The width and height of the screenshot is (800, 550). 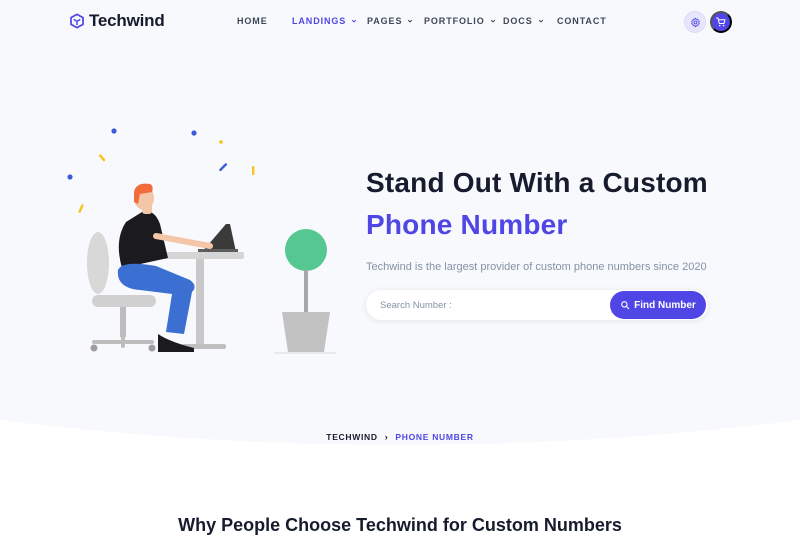 I want to click on settings-icon, so click(x=695, y=22).